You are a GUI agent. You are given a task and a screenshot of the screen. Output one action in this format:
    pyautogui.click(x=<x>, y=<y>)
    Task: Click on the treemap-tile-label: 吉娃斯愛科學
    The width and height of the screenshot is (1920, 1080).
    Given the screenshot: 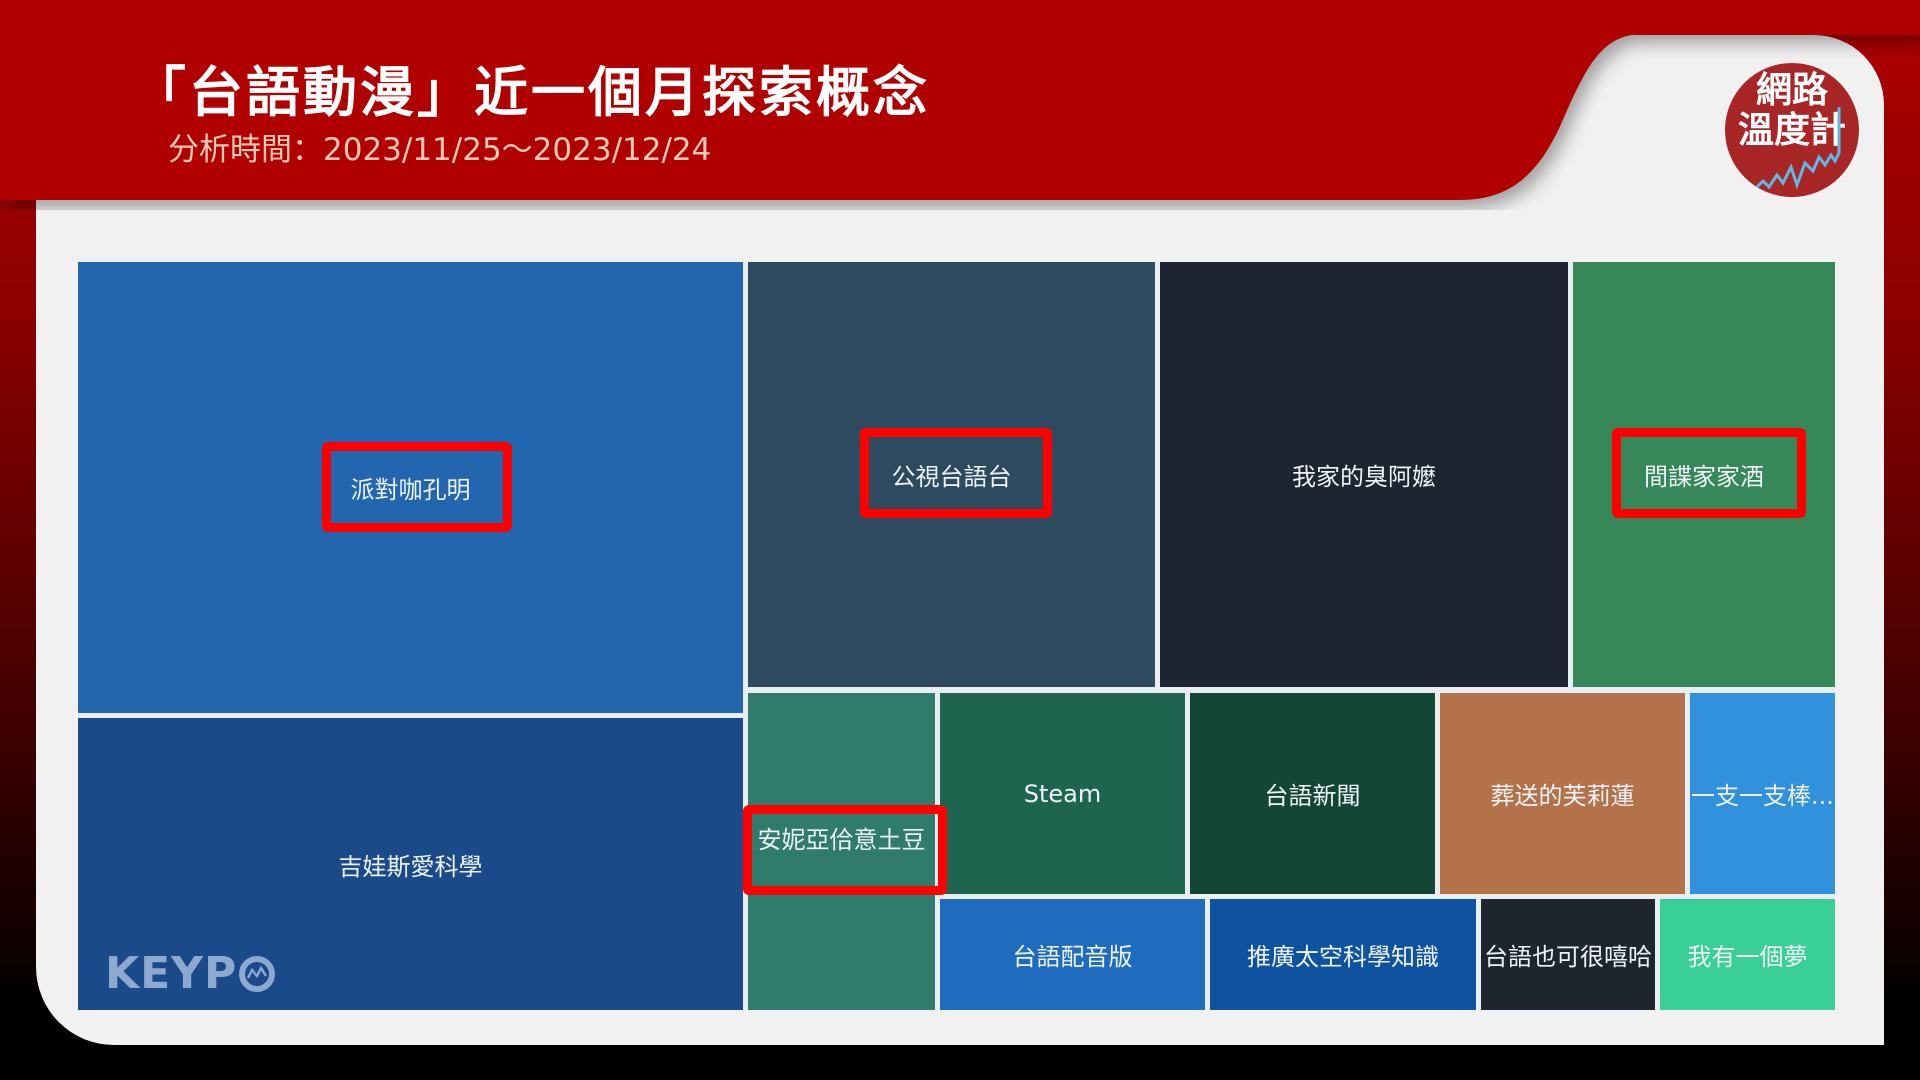 What is the action you would take?
    pyautogui.click(x=410, y=866)
    